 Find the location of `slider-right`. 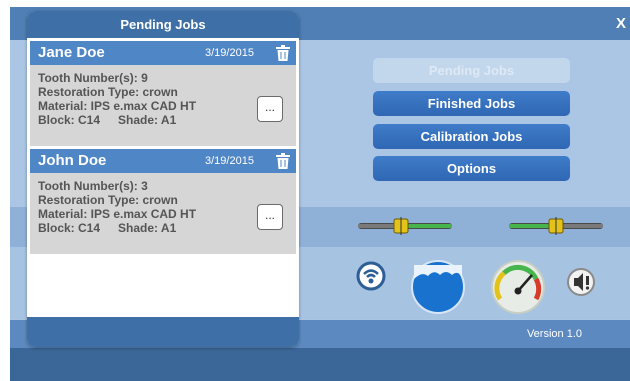

slider-right is located at coordinates (556, 226).